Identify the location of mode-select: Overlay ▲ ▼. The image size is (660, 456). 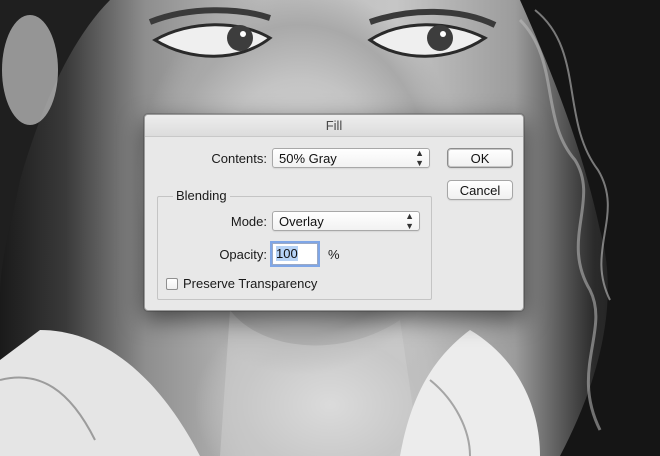
(346, 221).